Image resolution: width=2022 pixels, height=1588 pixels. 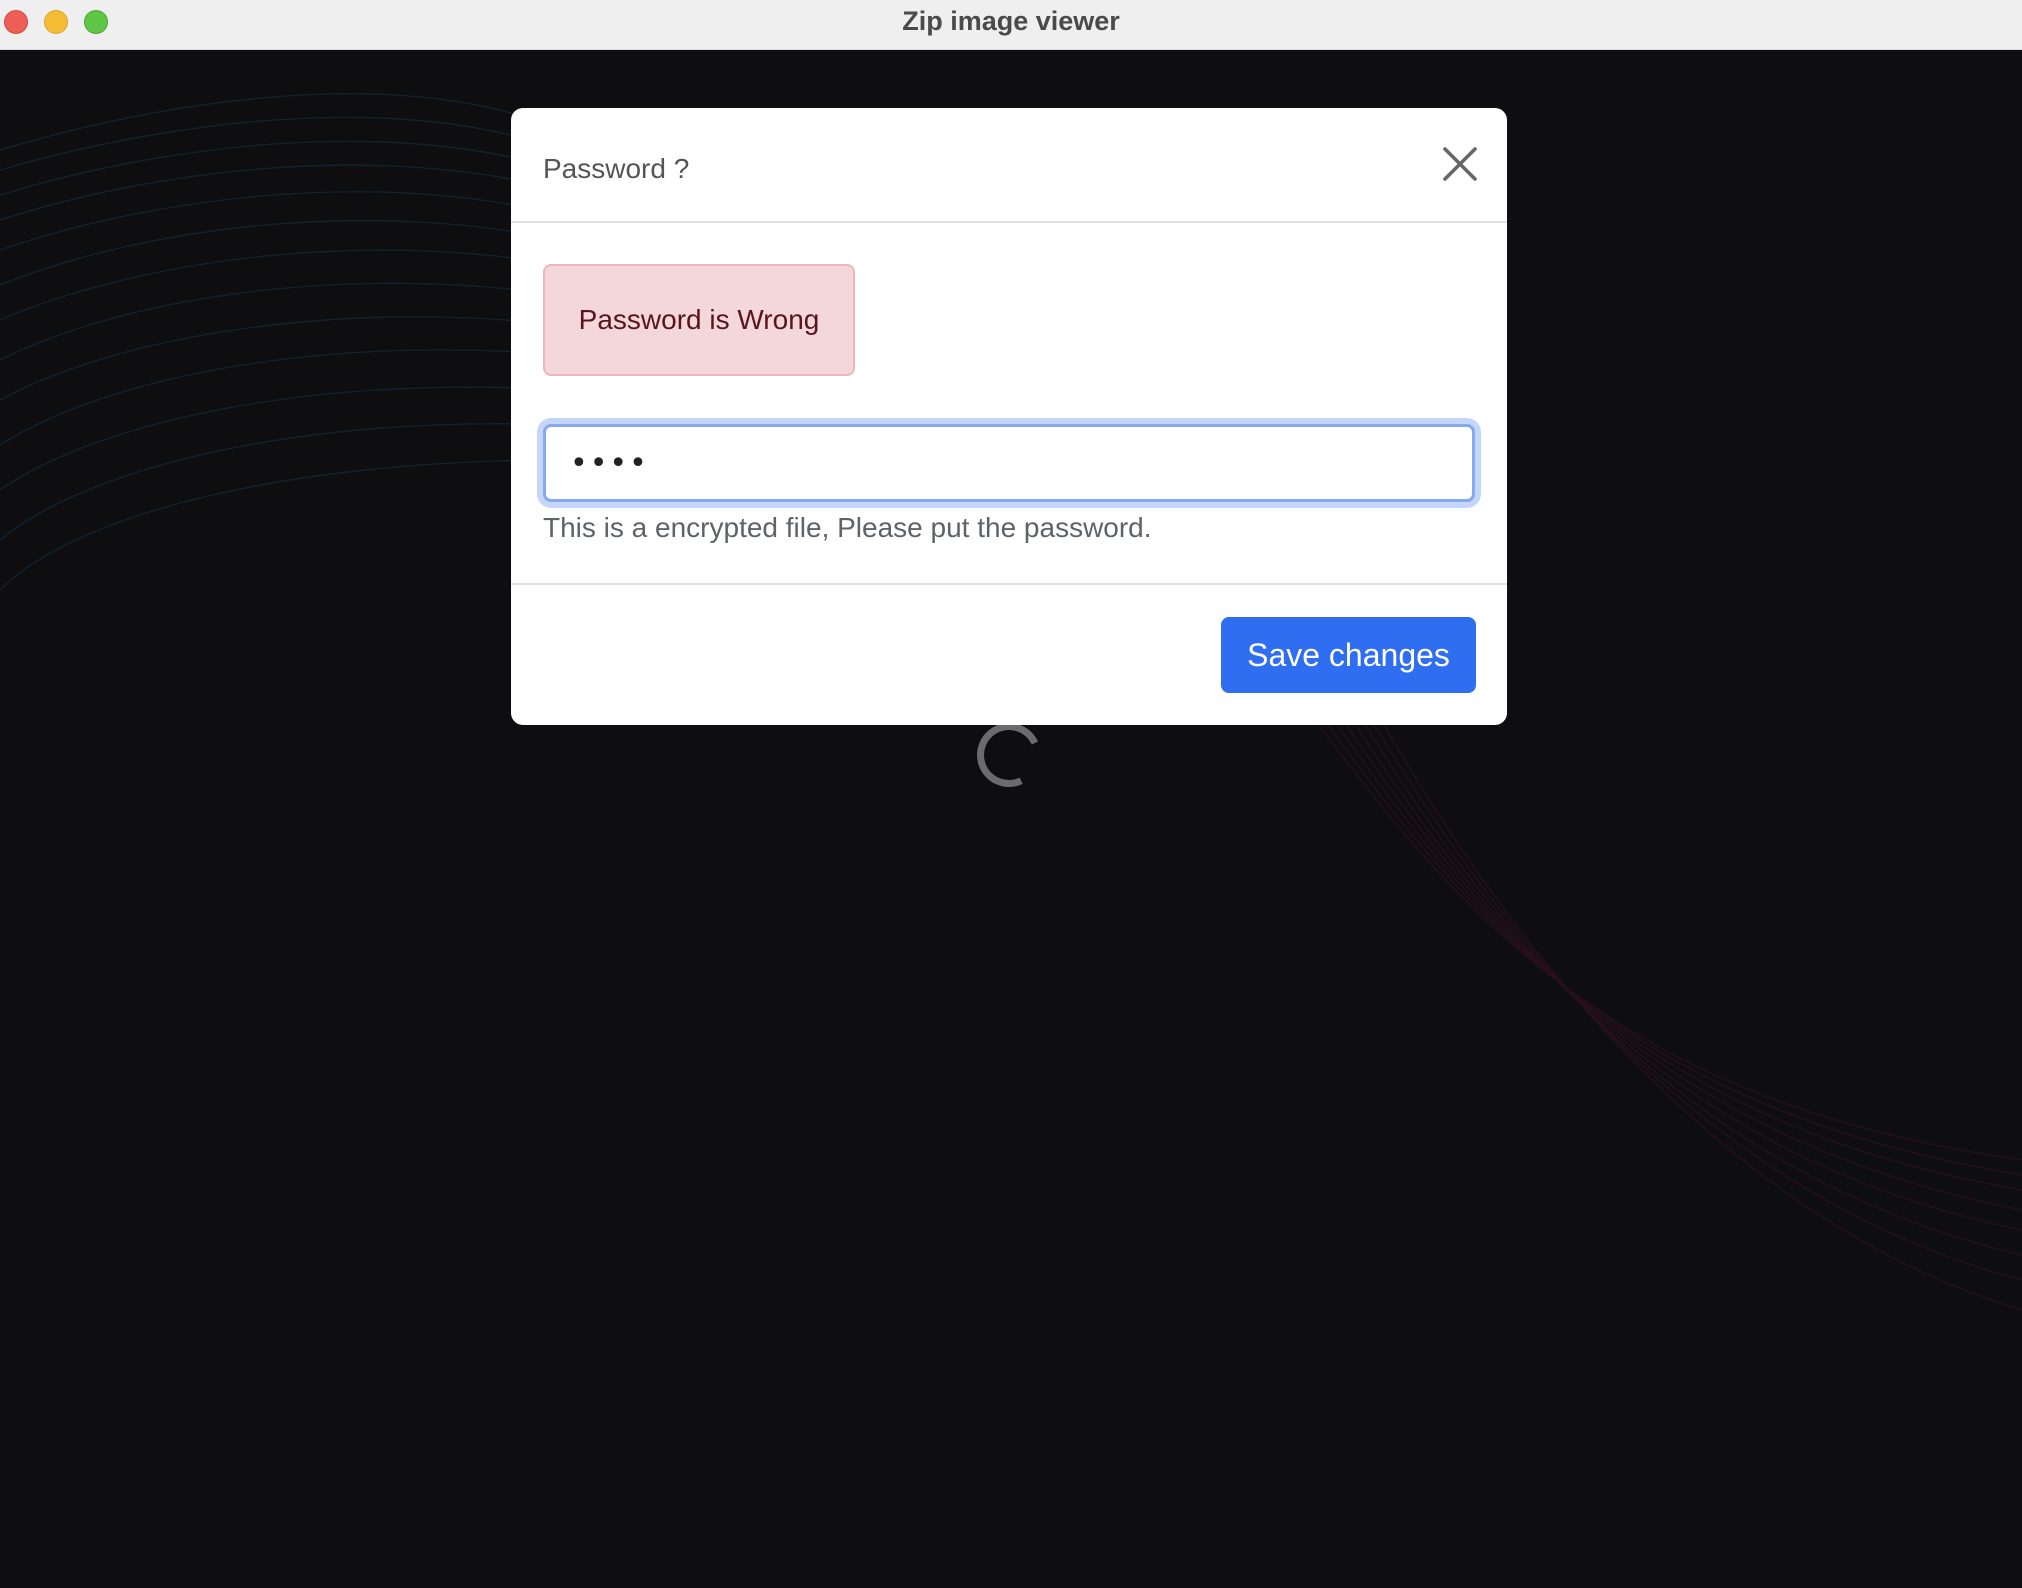 What do you see at coordinates (1011, 21) in the screenshot?
I see `window-title: Zip image viewer` at bounding box center [1011, 21].